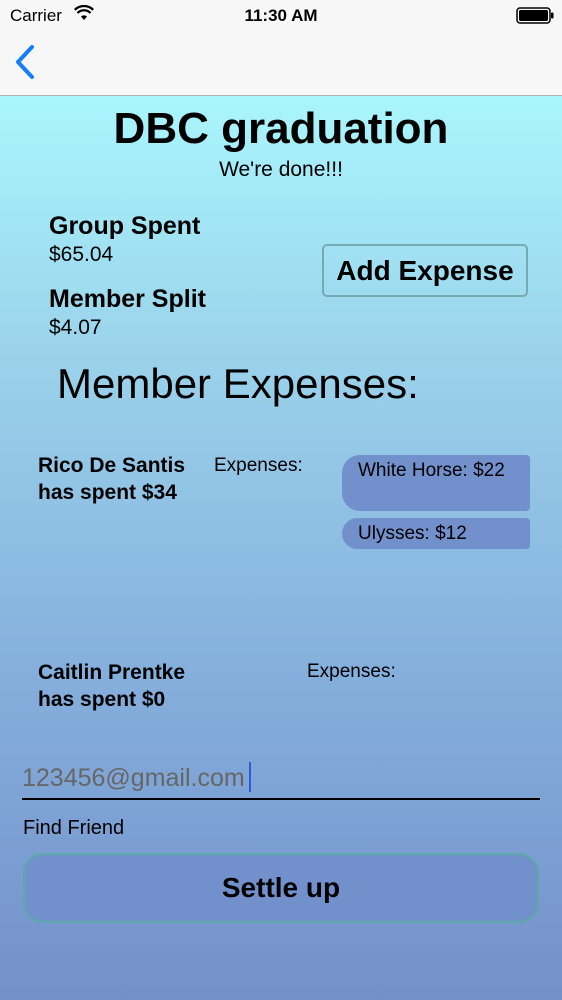 The height and width of the screenshot is (1000, 562). What do you see at coordinates (25, 64) in the screenshot?
I see `back-chevron-icon` at bounding box center [25, 64].